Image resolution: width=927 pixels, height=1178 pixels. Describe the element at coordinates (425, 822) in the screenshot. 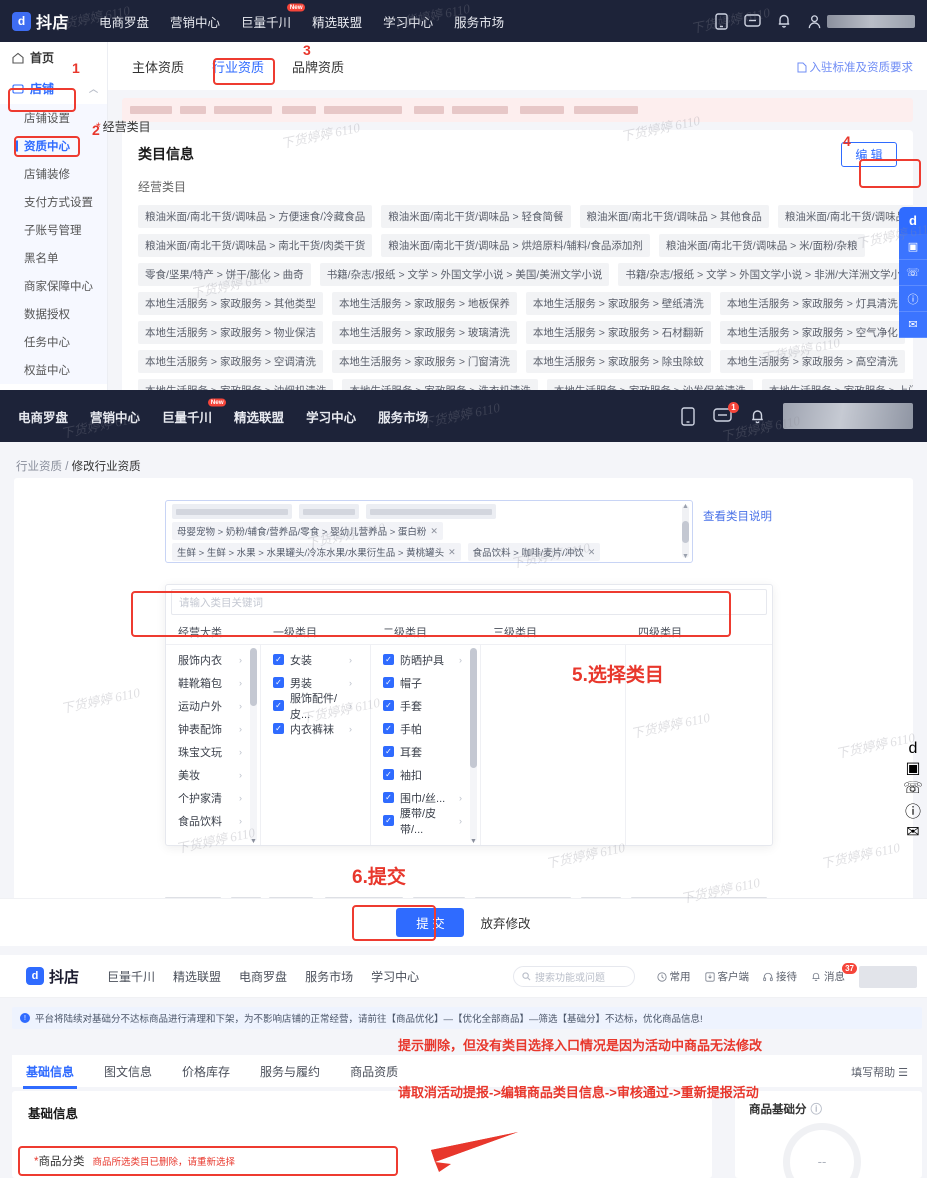

I see `category-option: ✓ 腰带/皮带/... ›` at that location.